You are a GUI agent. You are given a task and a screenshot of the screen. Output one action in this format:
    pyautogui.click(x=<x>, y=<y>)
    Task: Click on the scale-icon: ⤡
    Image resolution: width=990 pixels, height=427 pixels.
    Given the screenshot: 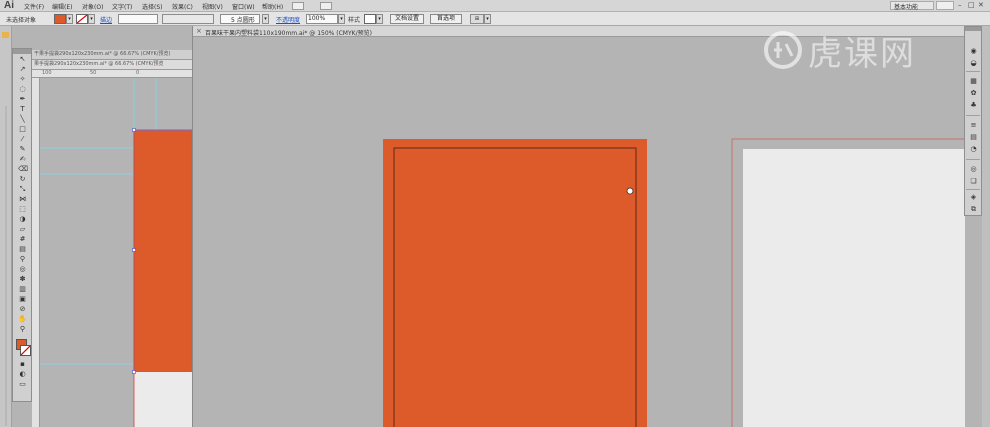 What is the action you would take?
    pyautogui.click(x=22, y=189)
    